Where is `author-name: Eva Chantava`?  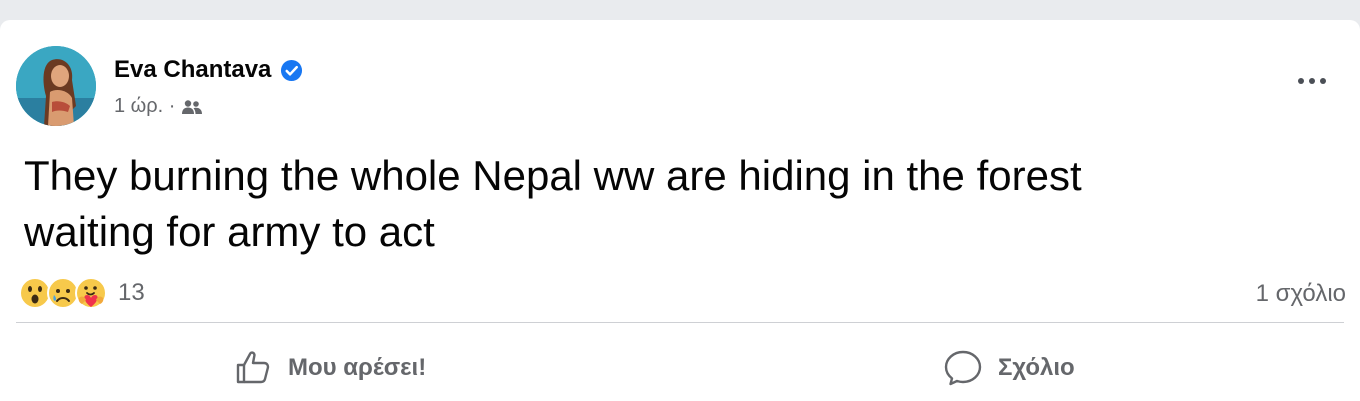
author-name: Eva Chantava is located at coordinates (192, 70).